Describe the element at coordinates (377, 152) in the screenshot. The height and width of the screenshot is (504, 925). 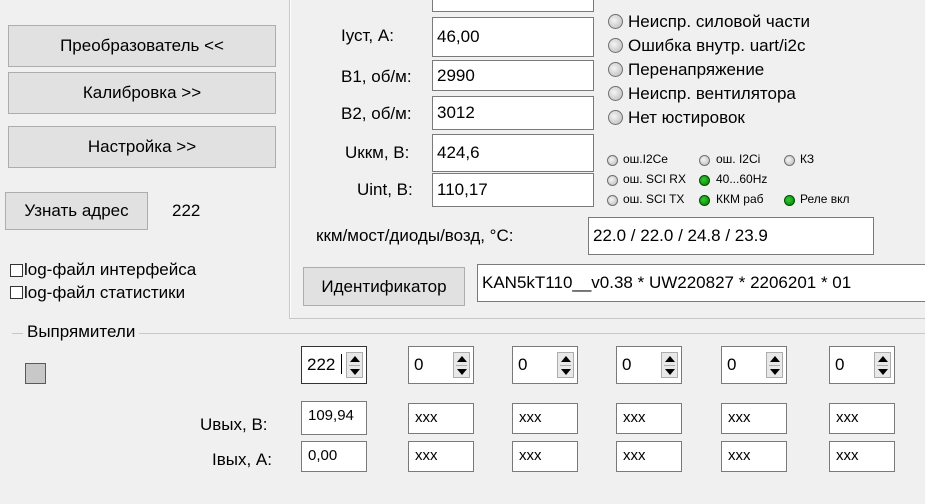
I see `ukkm-label: Uккм, В:` at that location.